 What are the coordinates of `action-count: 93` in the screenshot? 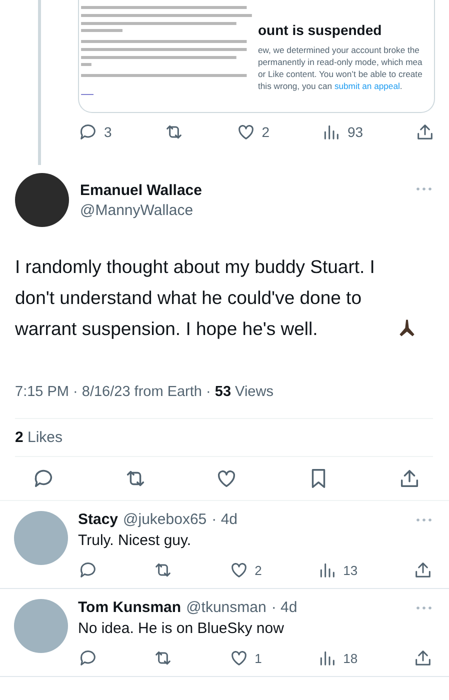 It's located at (355, 132).